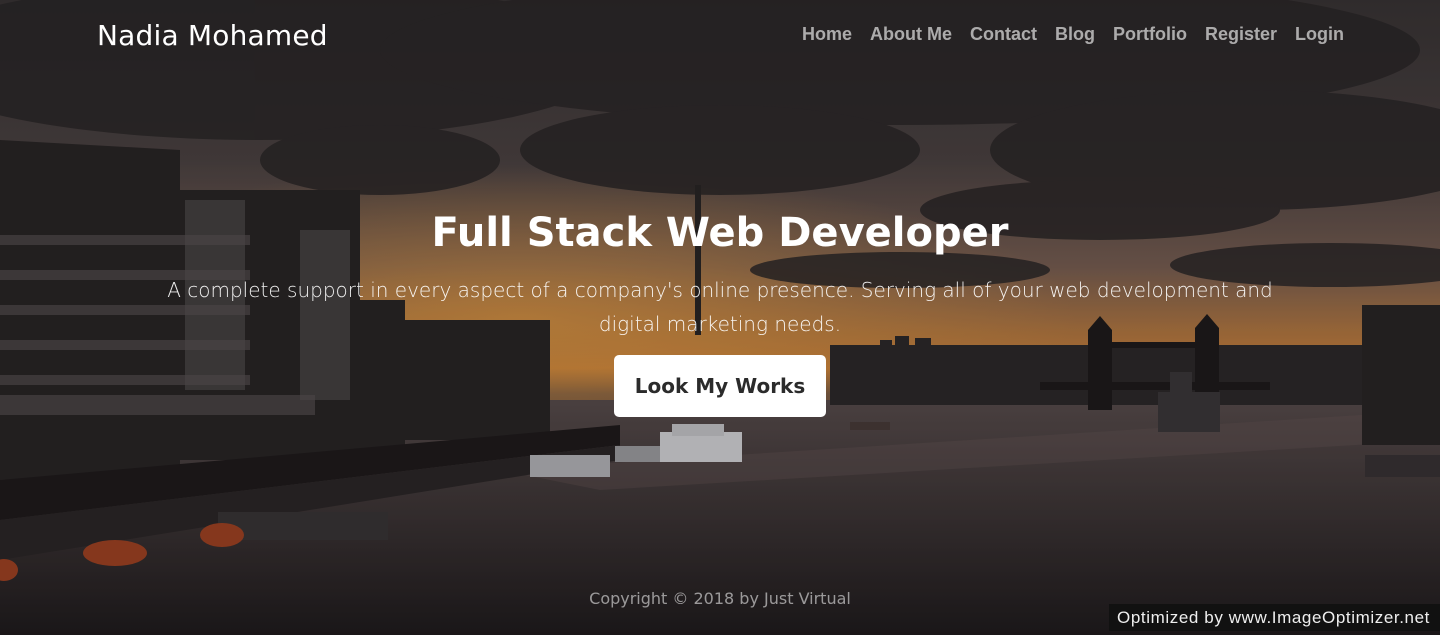 The height and width of the screenshot is (635, 1440). What do you see at coordinates (1003, 34) in the screenshot?
I see `nav-contact: Contact` at bounding box center [1003, 34].